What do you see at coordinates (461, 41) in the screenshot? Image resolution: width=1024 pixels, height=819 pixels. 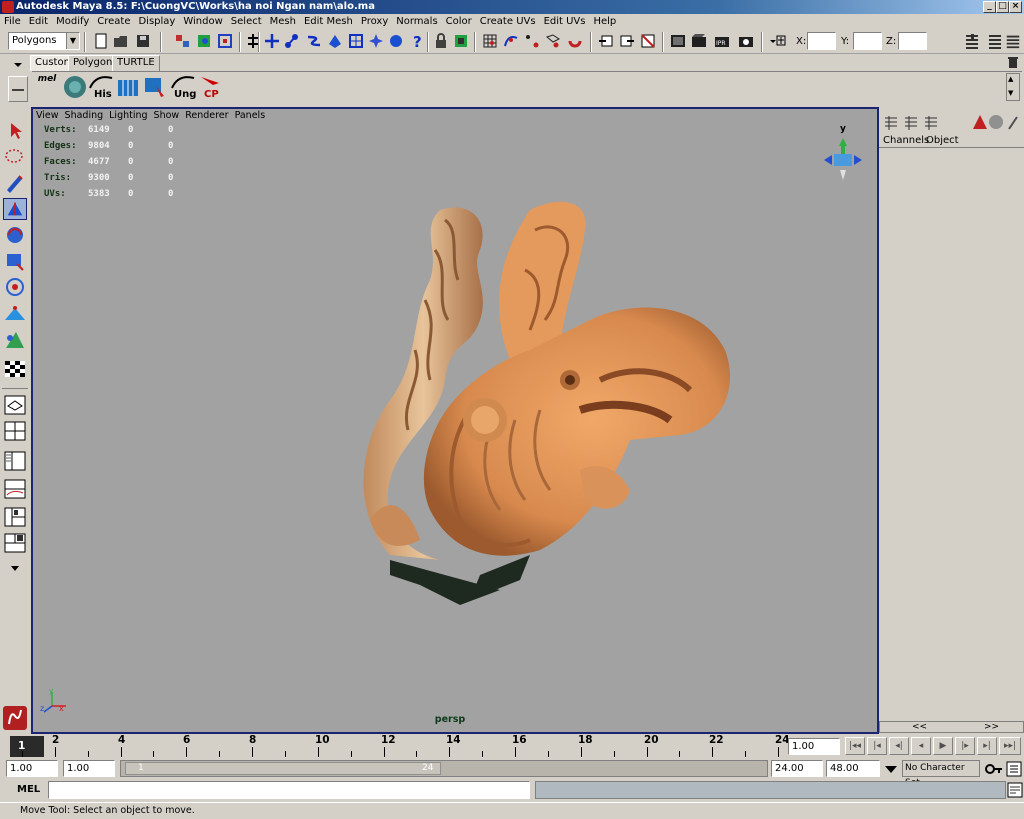 I see `highlight-selection-icon` at bounding box center [461, 41].